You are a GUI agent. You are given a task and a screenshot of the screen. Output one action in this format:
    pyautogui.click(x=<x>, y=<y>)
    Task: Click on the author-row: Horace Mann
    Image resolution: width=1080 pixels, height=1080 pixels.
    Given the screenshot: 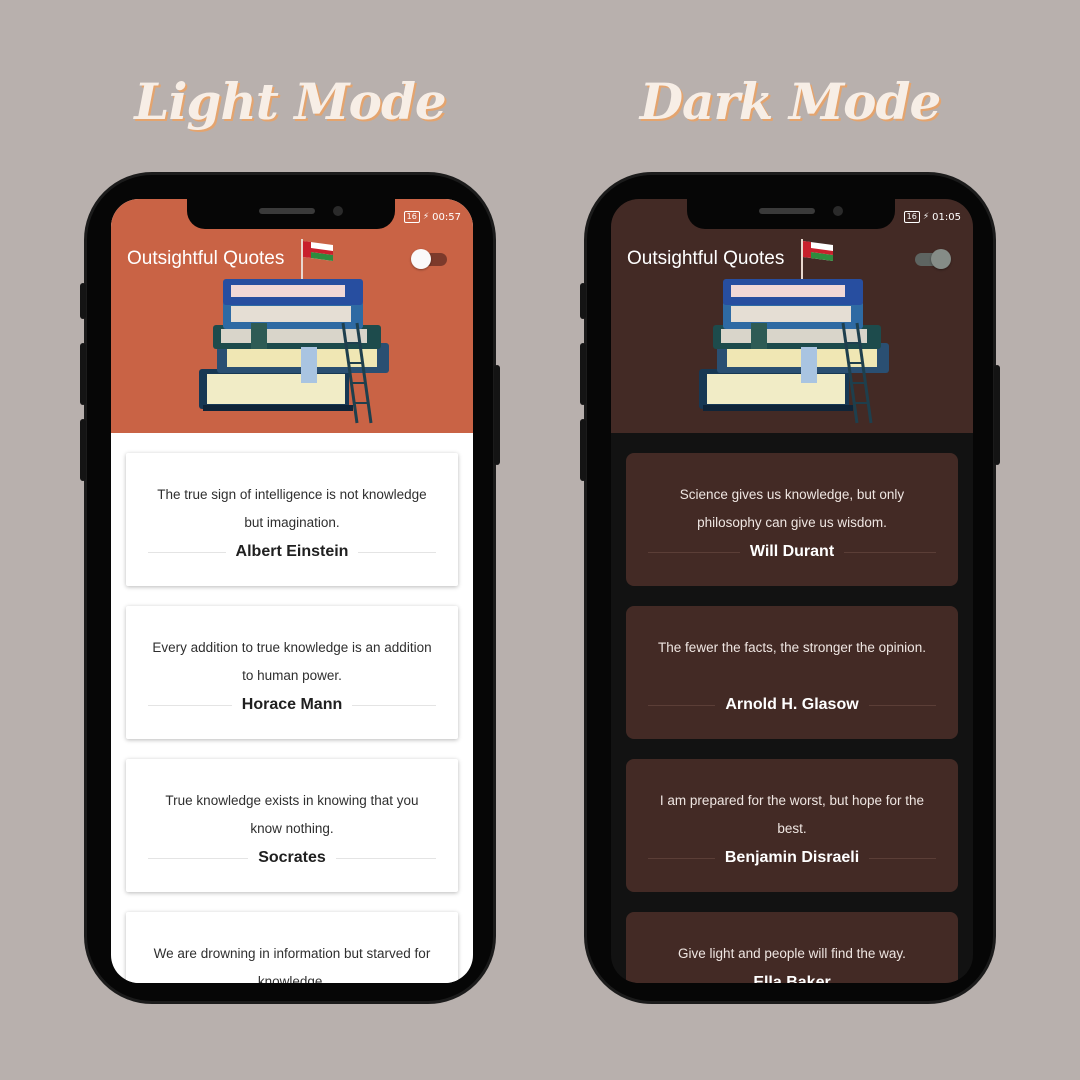 What is the action you would take?
    pyautogui.click(x=292, y=705)
    